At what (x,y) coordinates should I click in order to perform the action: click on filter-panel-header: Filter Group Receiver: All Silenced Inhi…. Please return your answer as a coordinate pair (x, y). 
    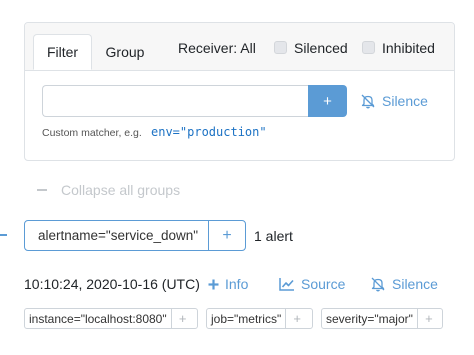
    Looking at the image, I should click on (239, 47).